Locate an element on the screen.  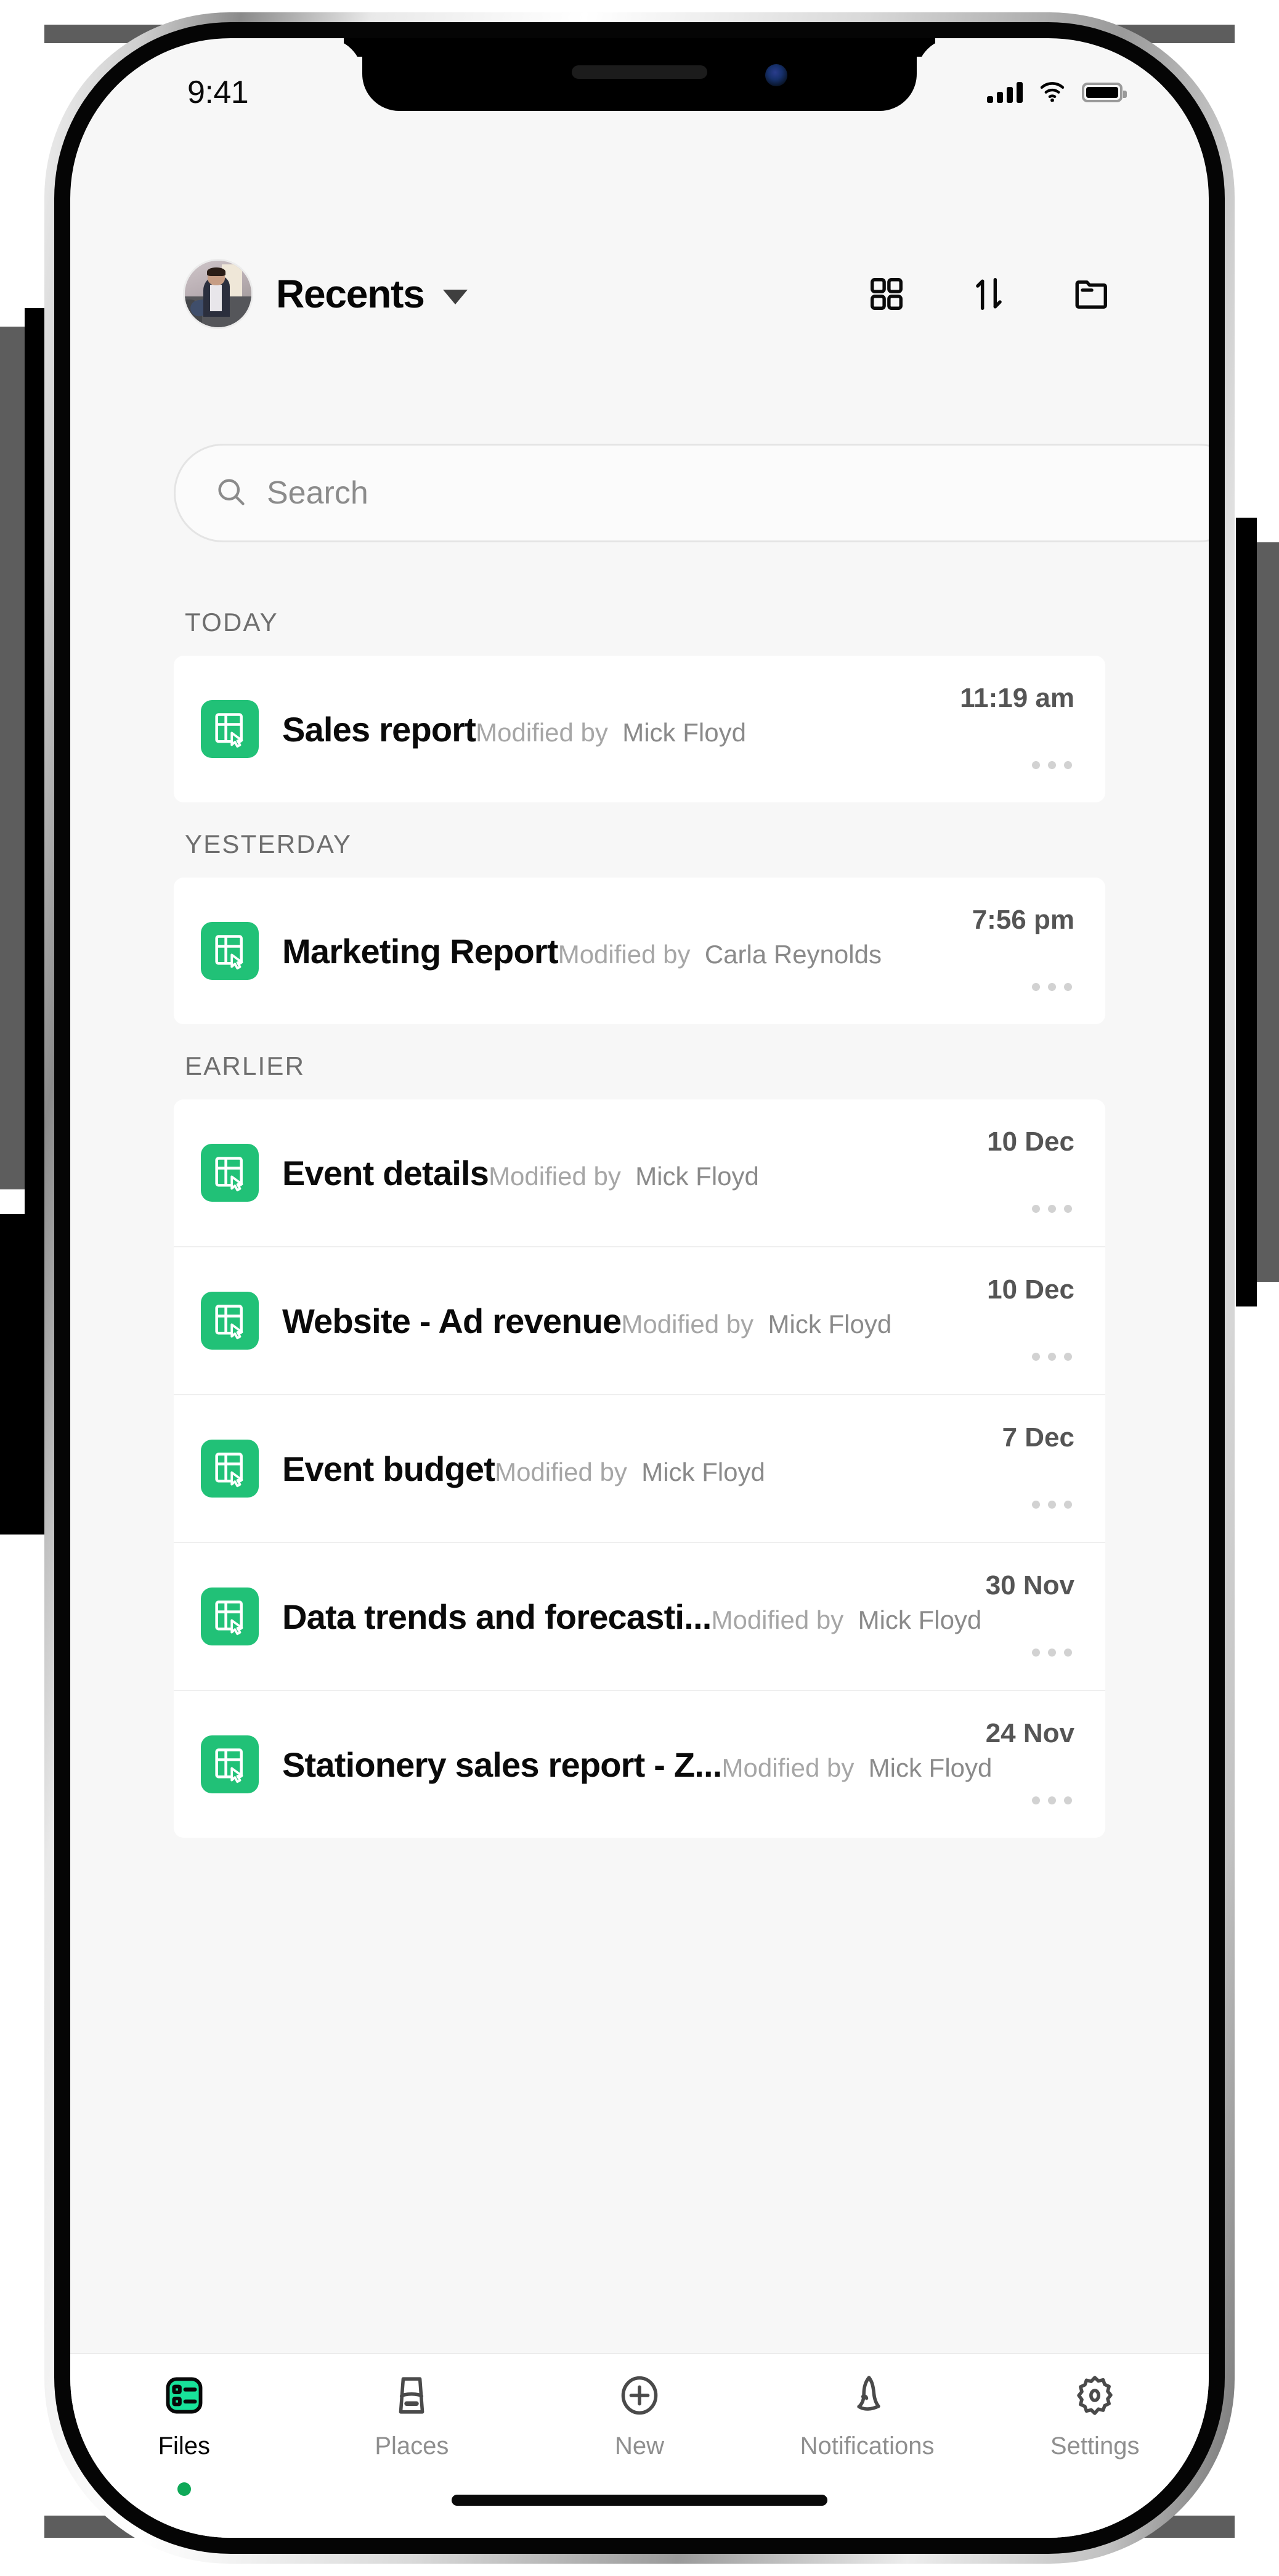
plus-circle-icon is located at coordinates (639, 2397).